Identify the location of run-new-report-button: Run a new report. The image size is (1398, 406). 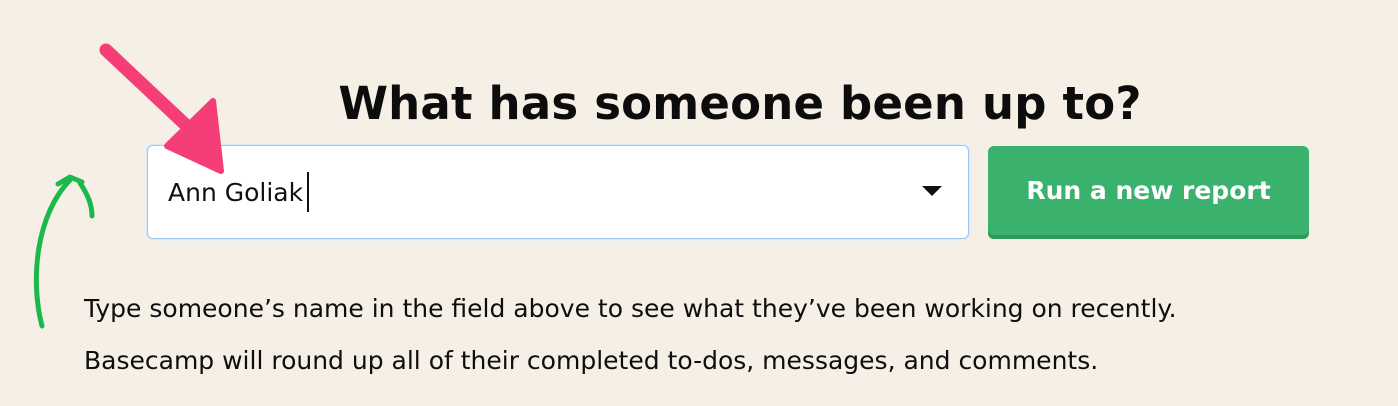
(1148, 192).